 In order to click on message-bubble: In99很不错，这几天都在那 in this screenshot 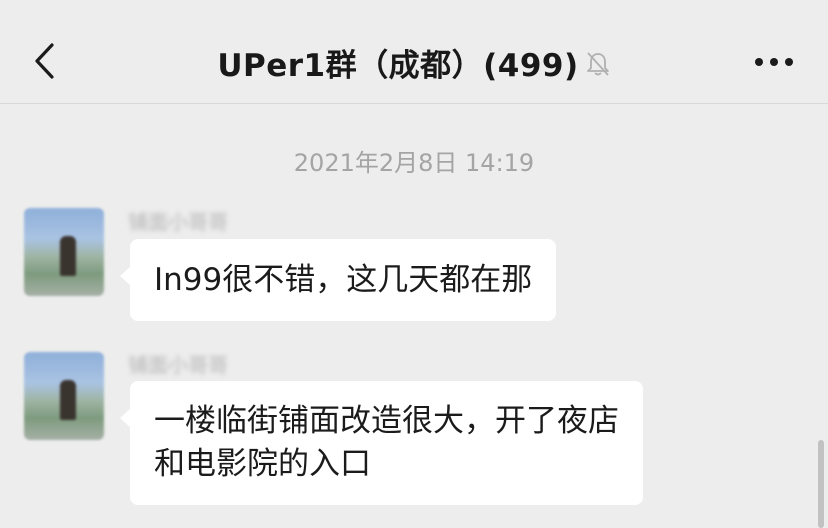, I will do `click(338, 280)`.